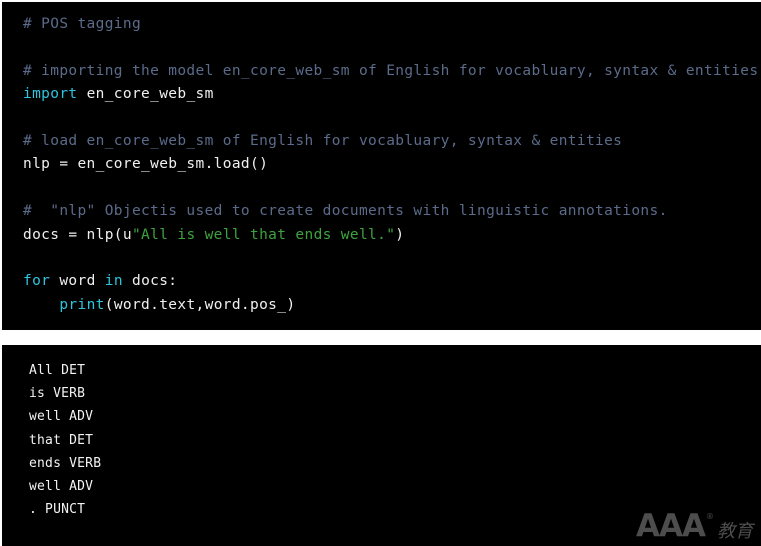  What do you see at coordinates (392, 94) in the screenshot?
I see `code-line: import en_core_web_sm` at bounding box center [392, 94].